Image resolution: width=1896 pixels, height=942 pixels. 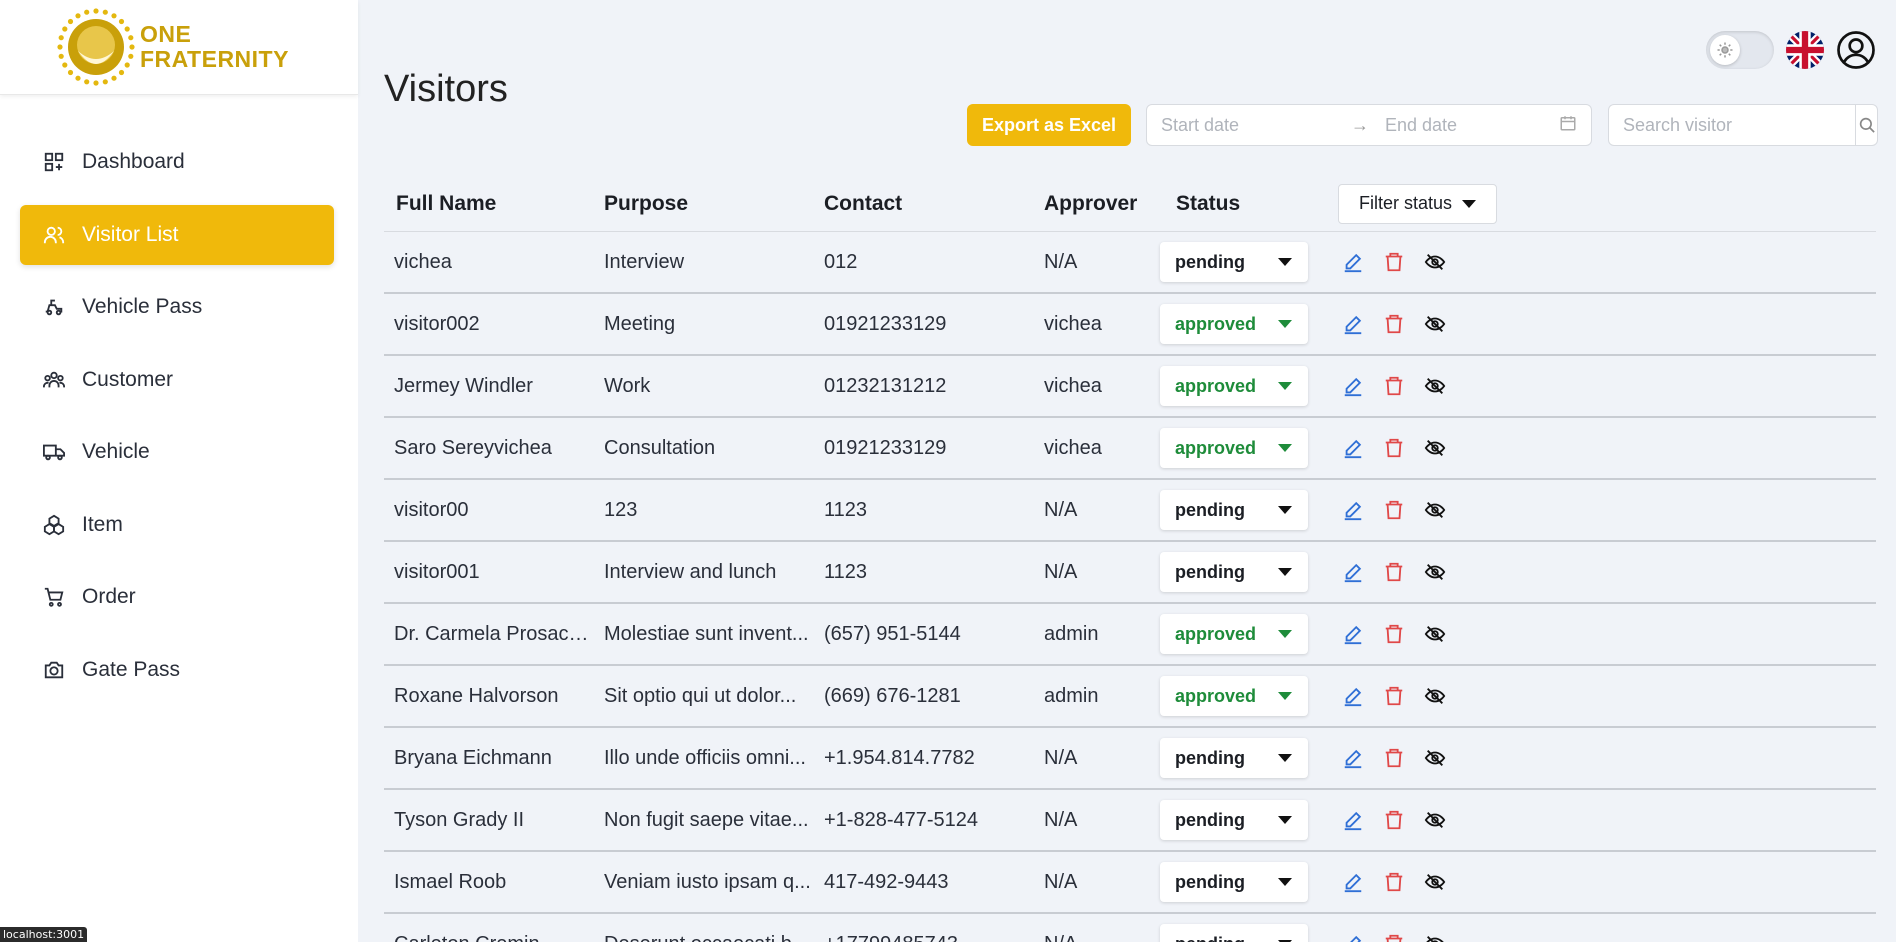 What do you see at coordinates (177, 234) in the screenshot?
I see `sidebar-item-visitor-list: Visitor List` at bounding box center [177, 234].